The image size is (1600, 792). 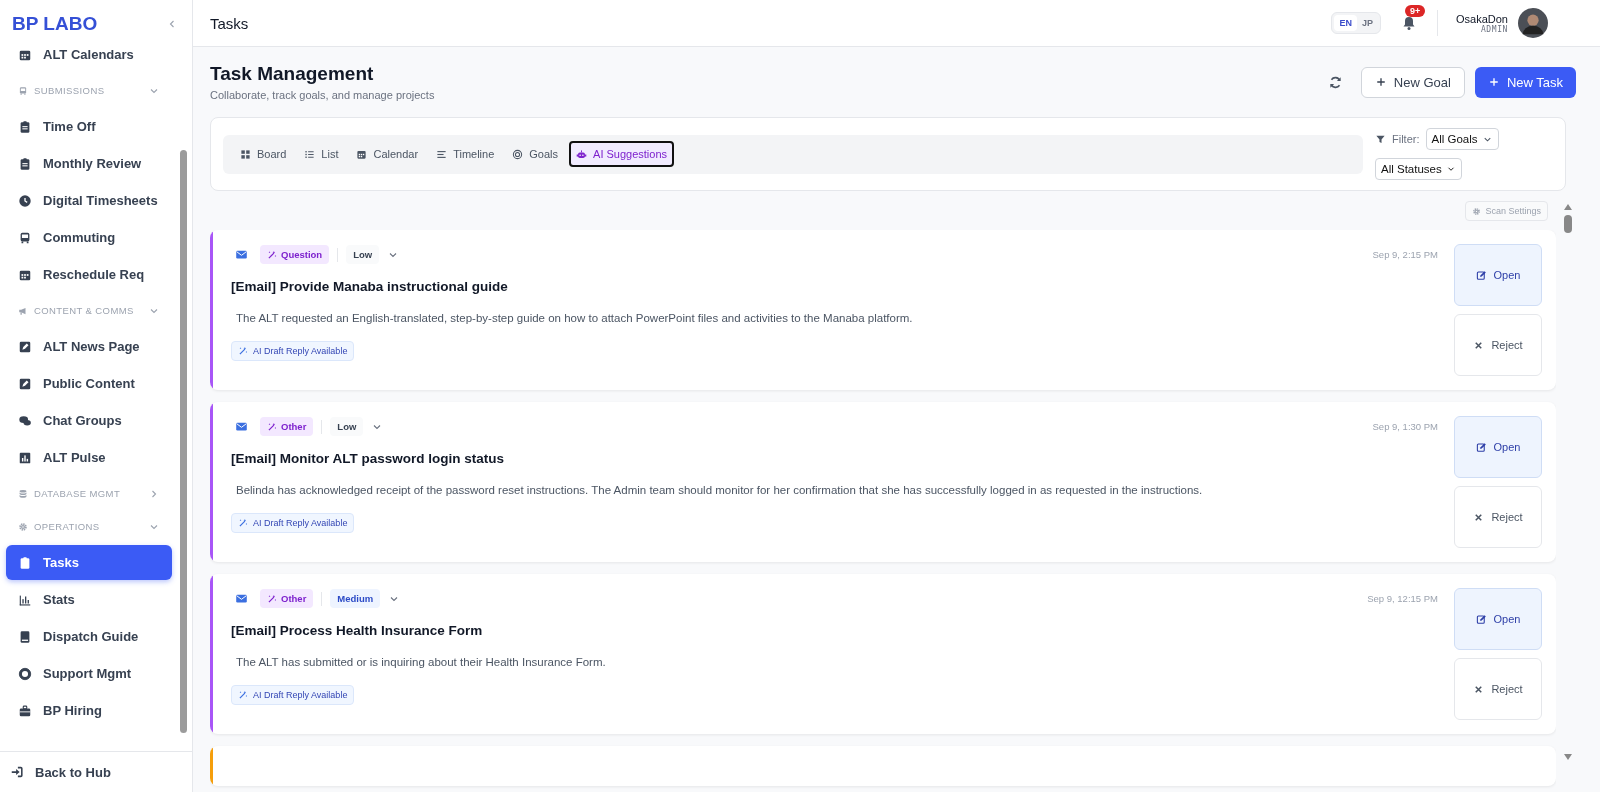 What do you see at coordinates (89, 274) in the screenshot?
I see `sidebar-item: Reschedule Req` at bounding box center [89, 274].